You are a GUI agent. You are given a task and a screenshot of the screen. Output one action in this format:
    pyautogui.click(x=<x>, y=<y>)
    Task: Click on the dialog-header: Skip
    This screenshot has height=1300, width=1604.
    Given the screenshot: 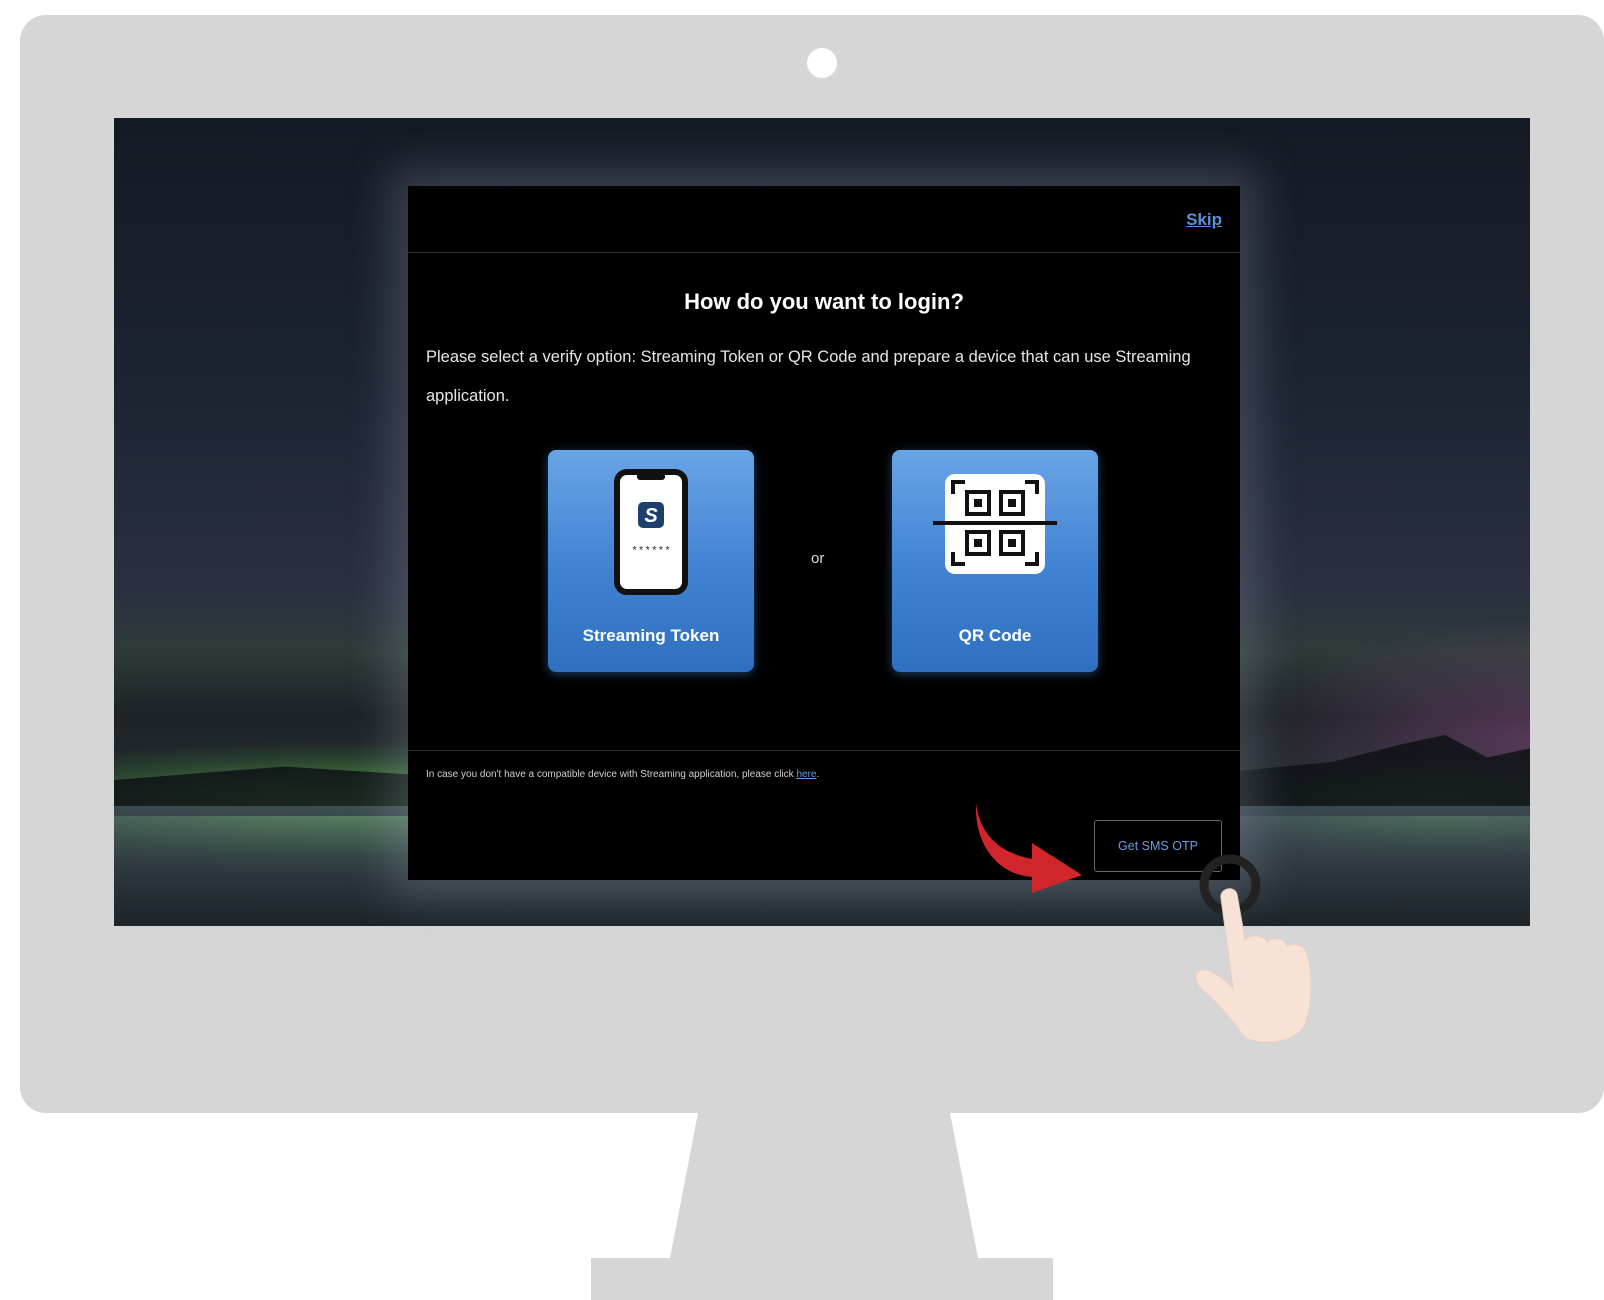 What is the action you would take?
    pyautogui.click(x=824, y=219)
    